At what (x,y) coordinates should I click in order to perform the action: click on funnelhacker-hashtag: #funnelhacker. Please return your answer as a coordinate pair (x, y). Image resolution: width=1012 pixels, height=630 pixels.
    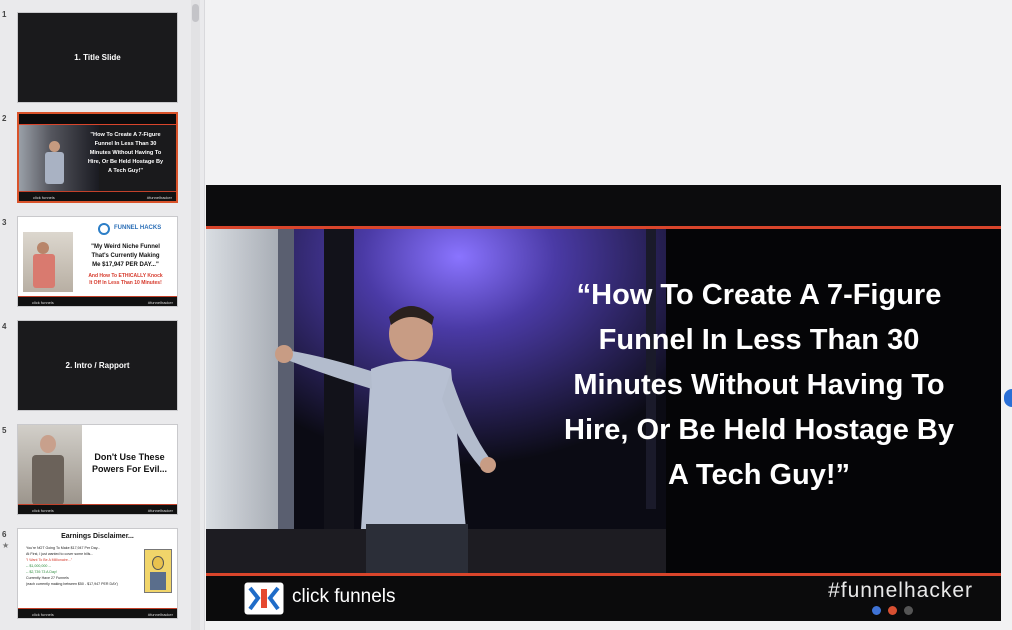
    Looking at the image, I should click on (900, 590).